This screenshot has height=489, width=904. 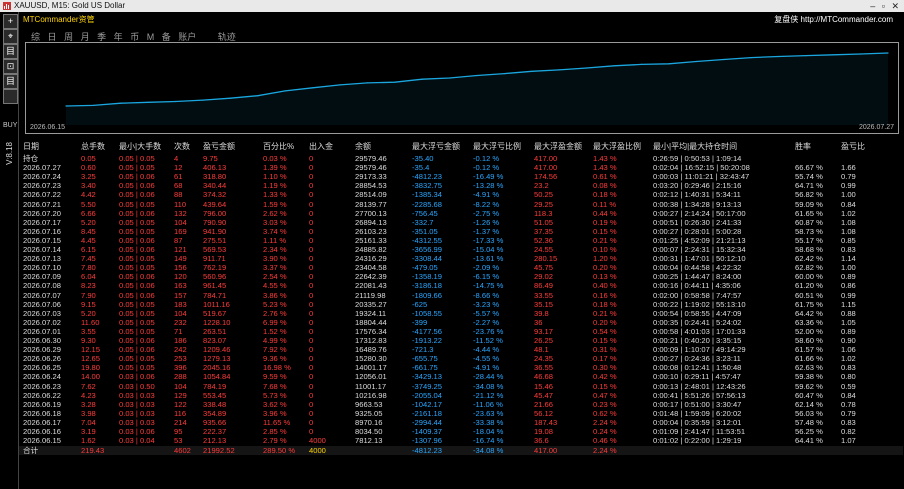 What do you see at coordinates (10, 51) in the screenshot?
I see `sidebar-button-3: 目` at bounding box center [10, 51].